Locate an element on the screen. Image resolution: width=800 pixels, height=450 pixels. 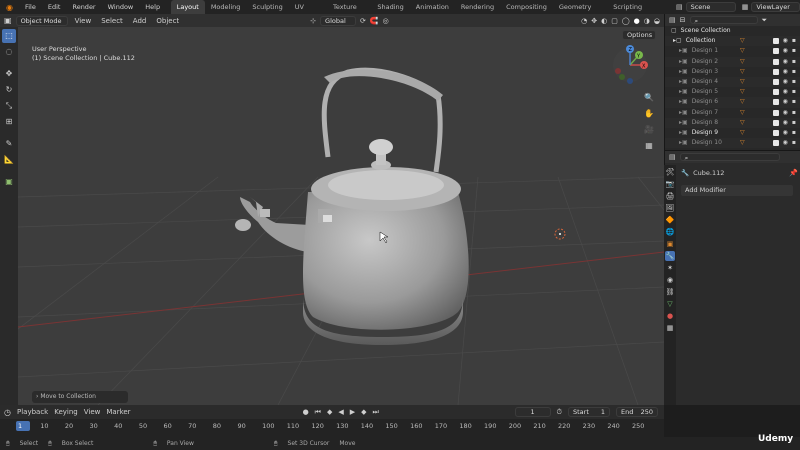
menu-timeline-view: View is located at coordinates (92, 412).